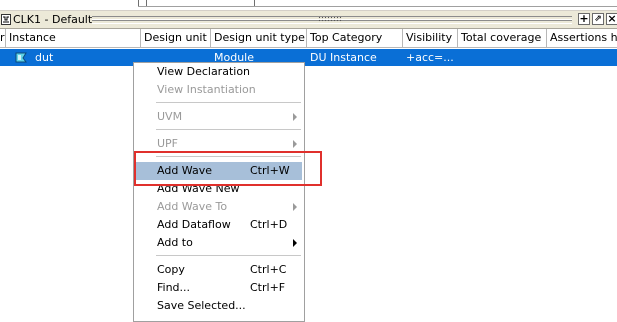  I want to click on menu-item-view-declaration: View Declaration, so click(219, 72).